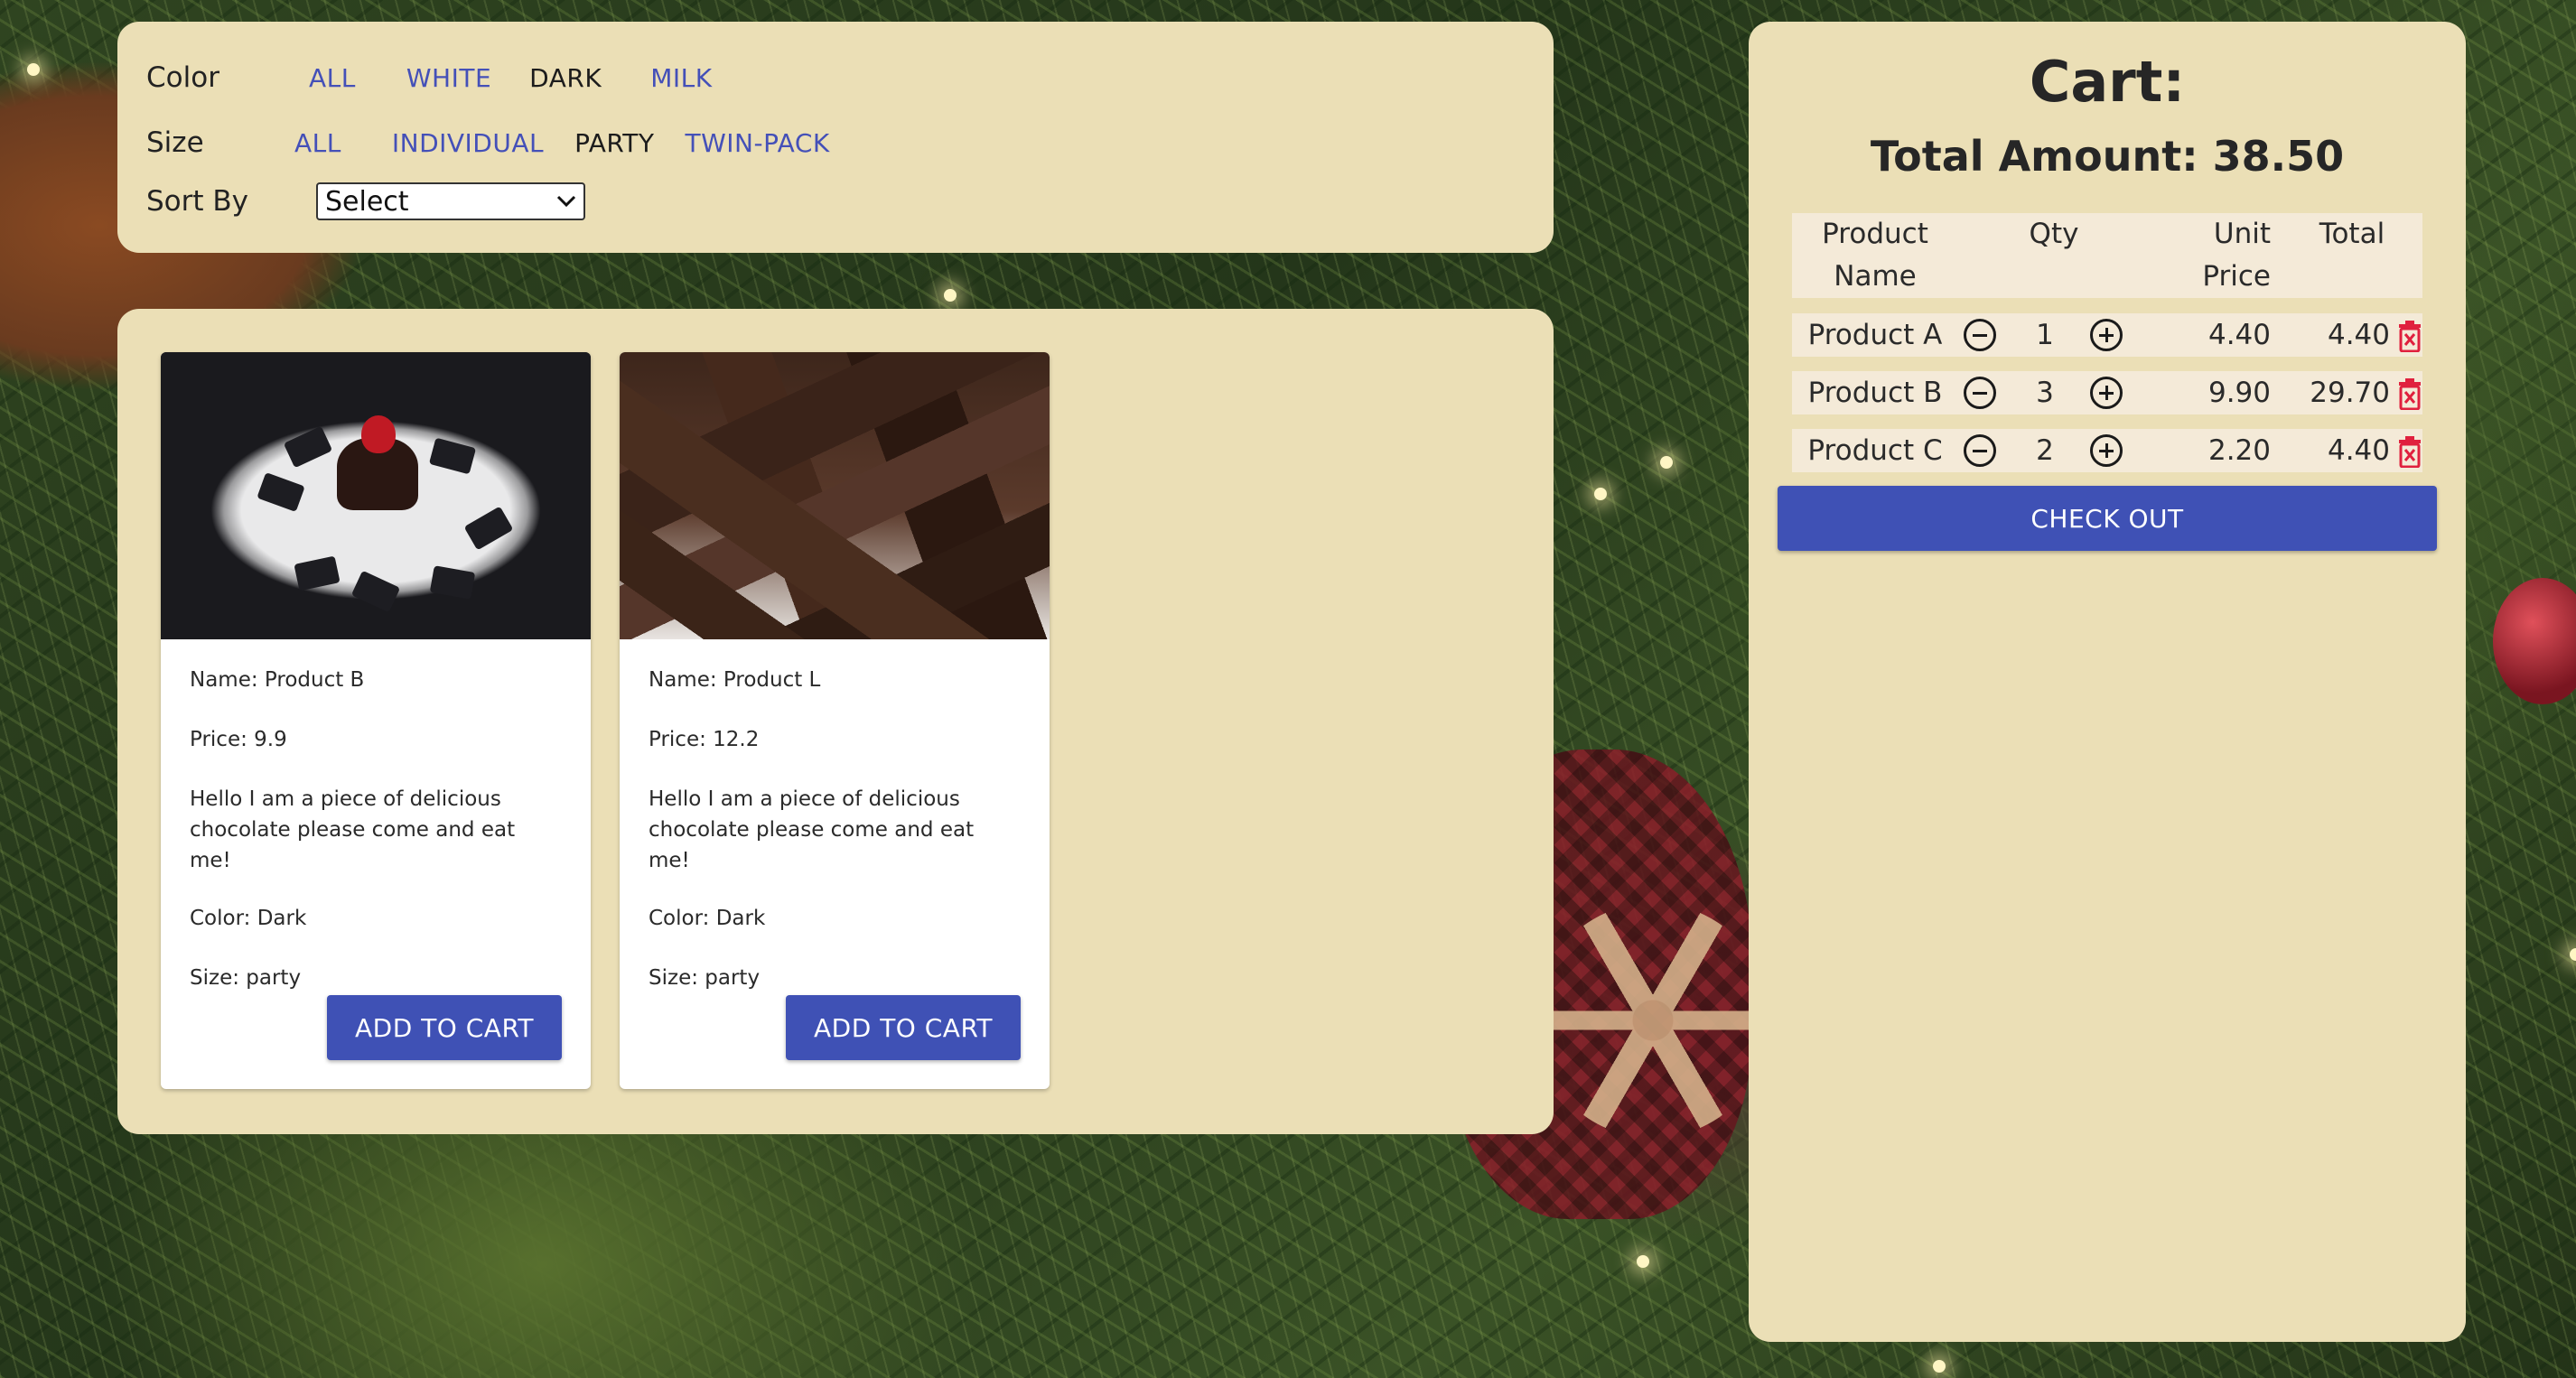 The image size is (2576, 1378). I want to click on cart-table-header: Product Name Qty Unit Price Total, so click(2107, 255).